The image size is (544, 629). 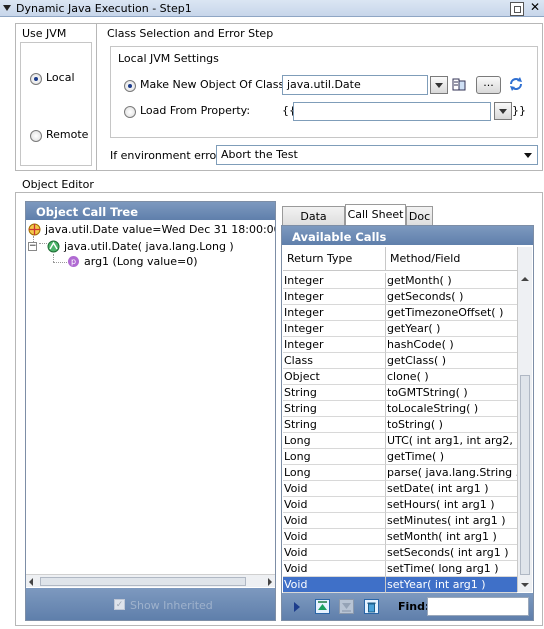 What do you see at coordinates (171, 605) in the screenshot?
I see `show-inherited-label: Show Inherited` at bounding box center [171, 605].